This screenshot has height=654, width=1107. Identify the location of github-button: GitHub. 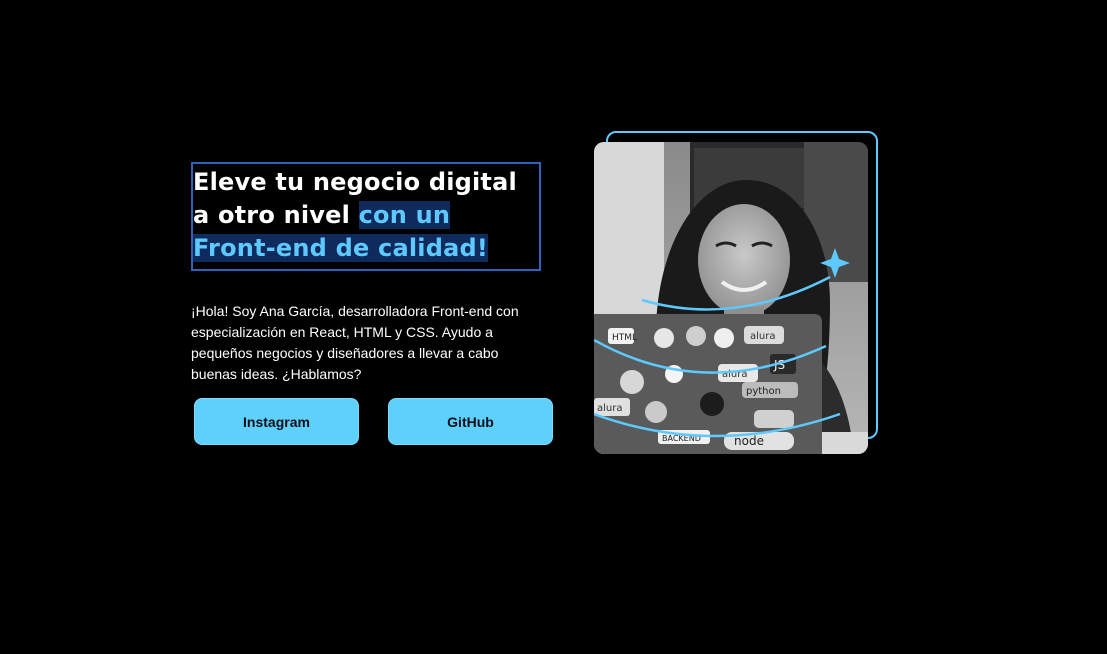
(470, 421).